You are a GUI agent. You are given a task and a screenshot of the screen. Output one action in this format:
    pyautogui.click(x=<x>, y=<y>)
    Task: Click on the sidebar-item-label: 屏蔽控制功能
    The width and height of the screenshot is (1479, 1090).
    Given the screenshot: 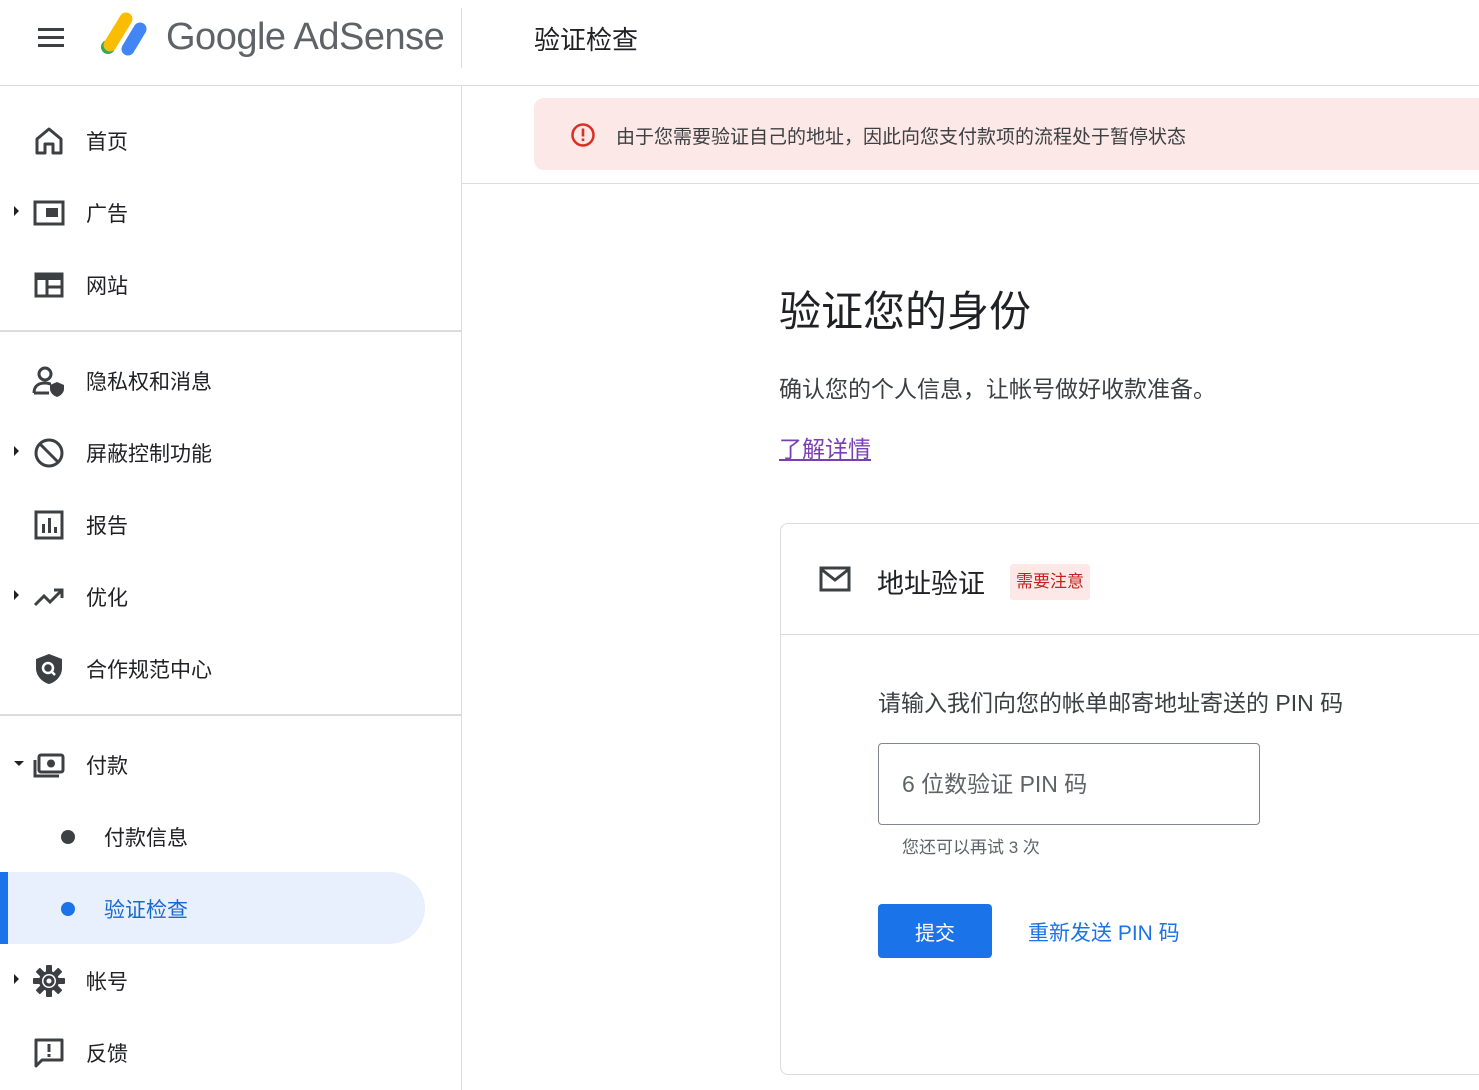 What is the action you would take?
    pyautogui.click(x=149, y=454)
    